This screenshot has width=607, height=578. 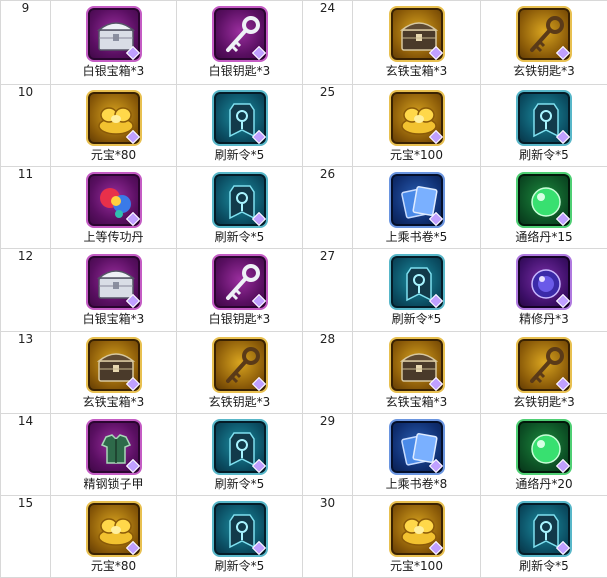 What do you see at coordinates (327, 536) in the screenshot?
I see `day-number: 30` at bounding box center [327, 536].